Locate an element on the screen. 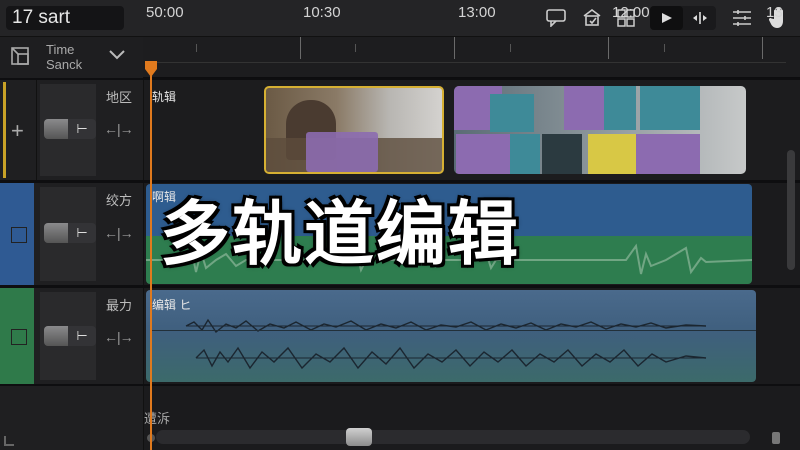 The height and width of the screenshot is (450, 800). clip-label: 编辑 ヒ is located at coordinates (172, 305).